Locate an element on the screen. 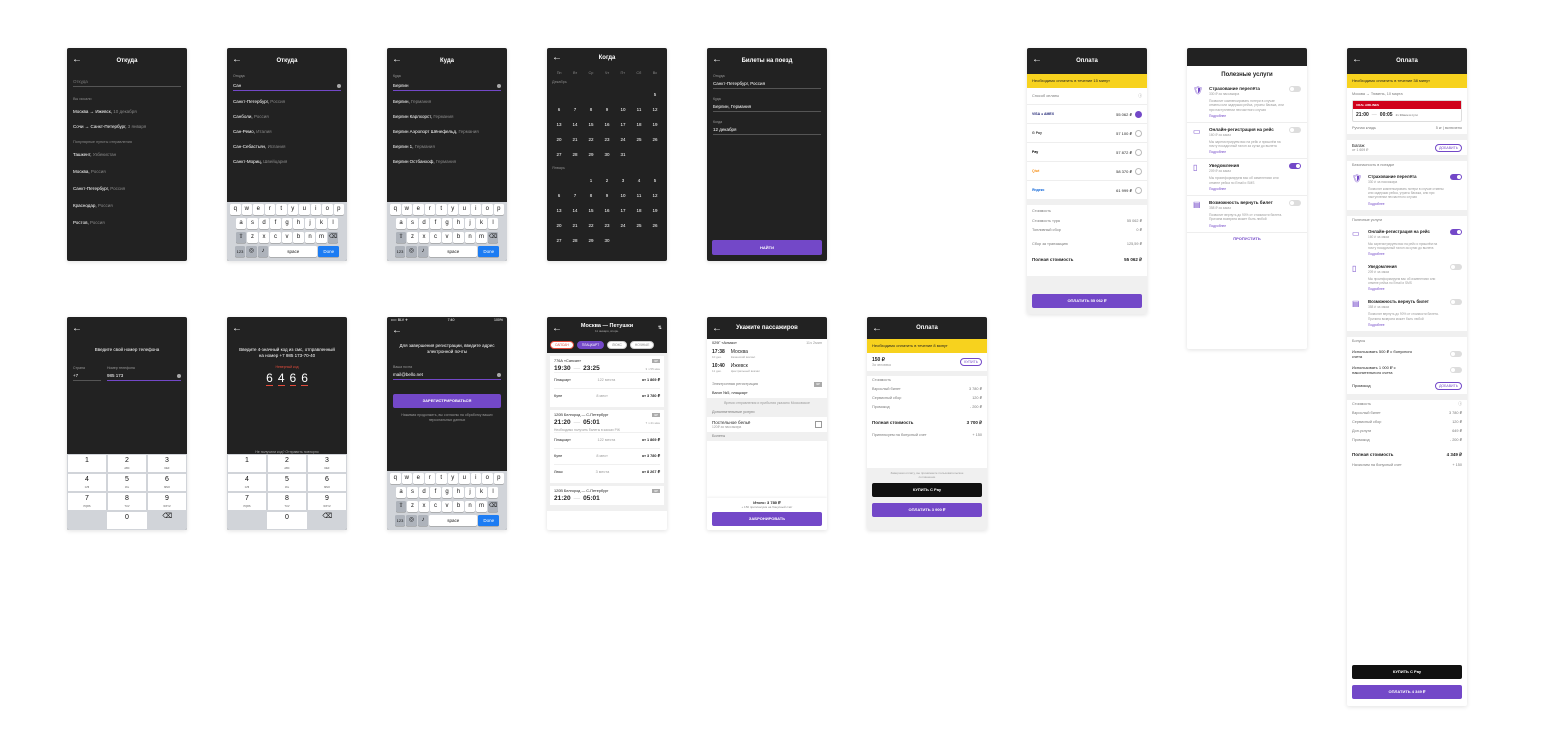  filter-chip: САПСАН is located at coordinates (562, 345).